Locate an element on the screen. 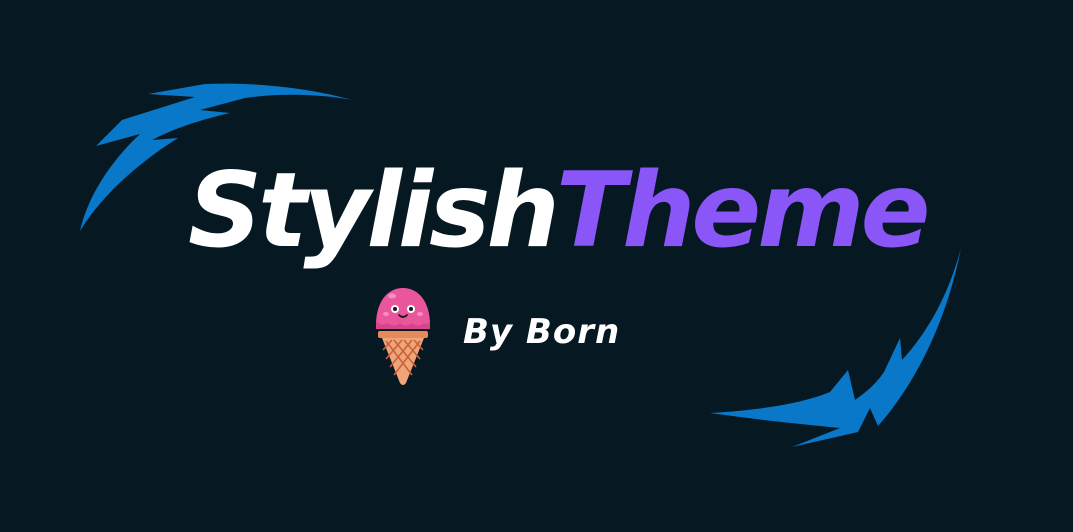  logo-title: StylishTheme is located at coordinates (559, 211).